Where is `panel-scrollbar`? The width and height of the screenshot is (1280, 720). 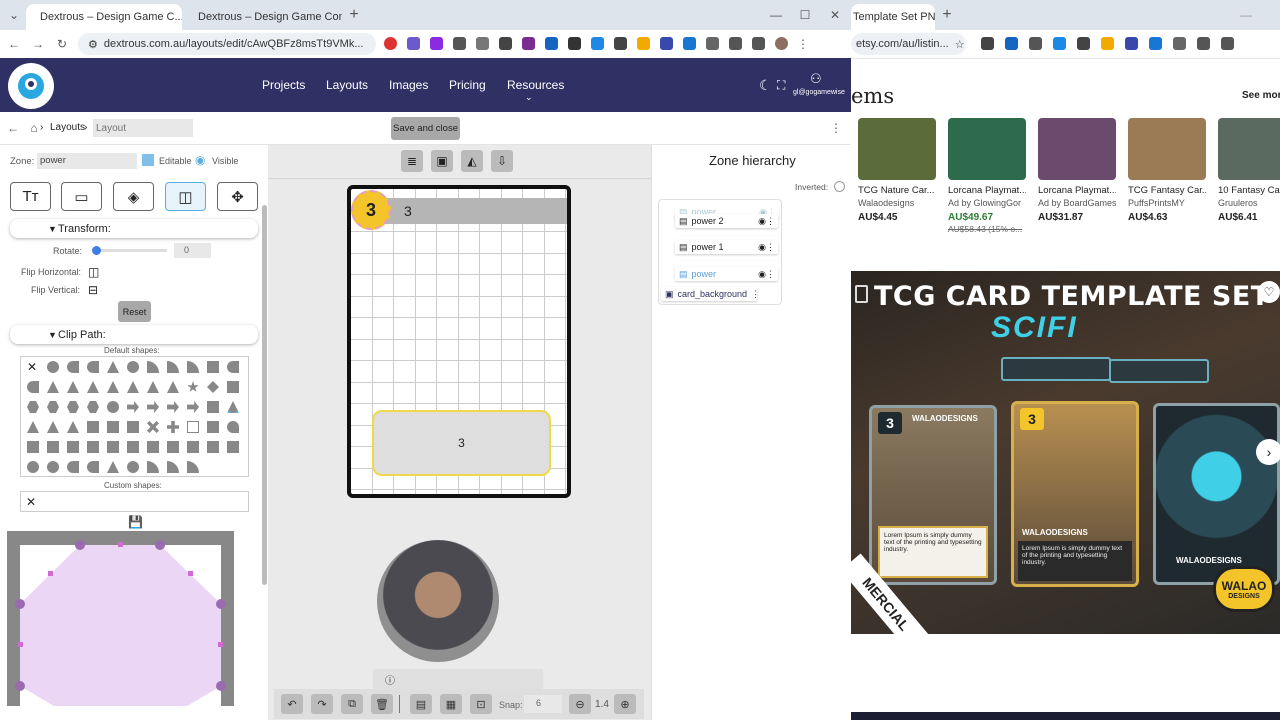 panel-scrollbar is located at coordinates (264, 395).